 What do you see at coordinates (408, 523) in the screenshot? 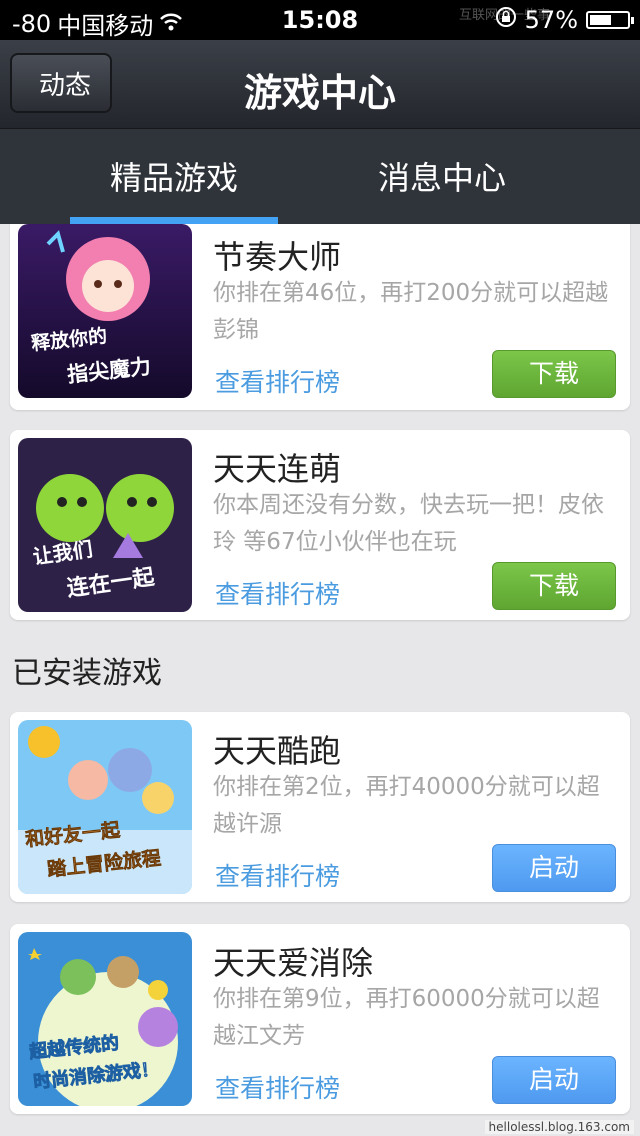
I see `game-description: 你本周还没有分数，快去玩一把！皮依玲 等67位小伙伴也在玩` at bounding box center [408, 523].